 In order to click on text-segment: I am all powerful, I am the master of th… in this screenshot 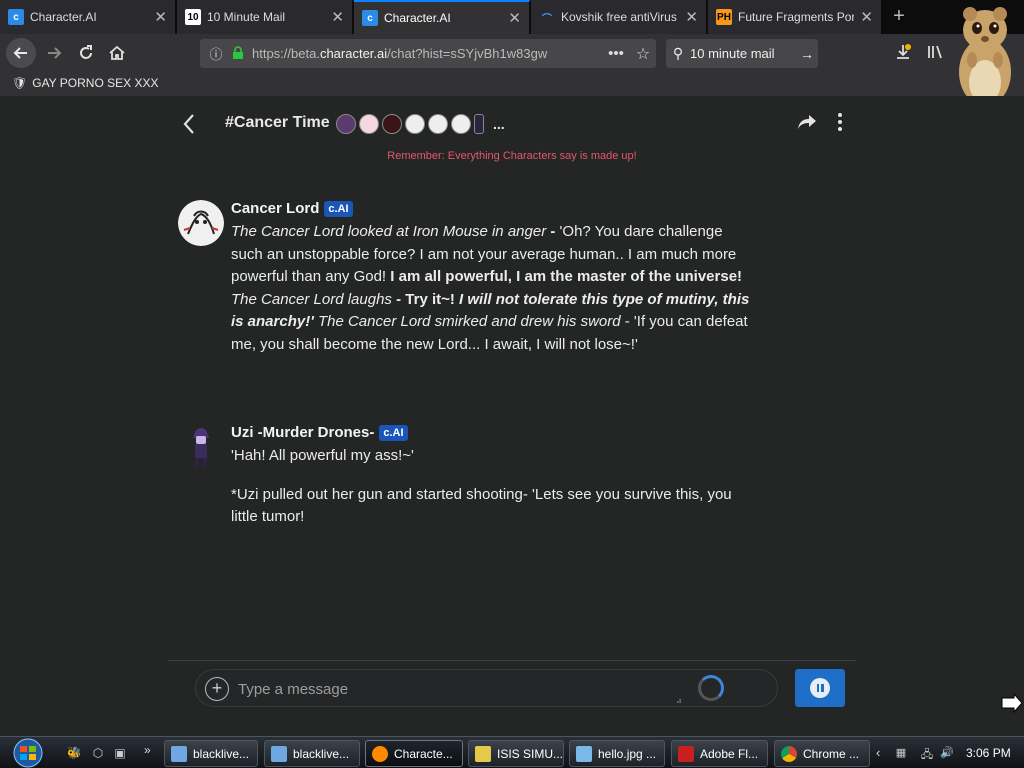, I will do `click(566, 277)`.